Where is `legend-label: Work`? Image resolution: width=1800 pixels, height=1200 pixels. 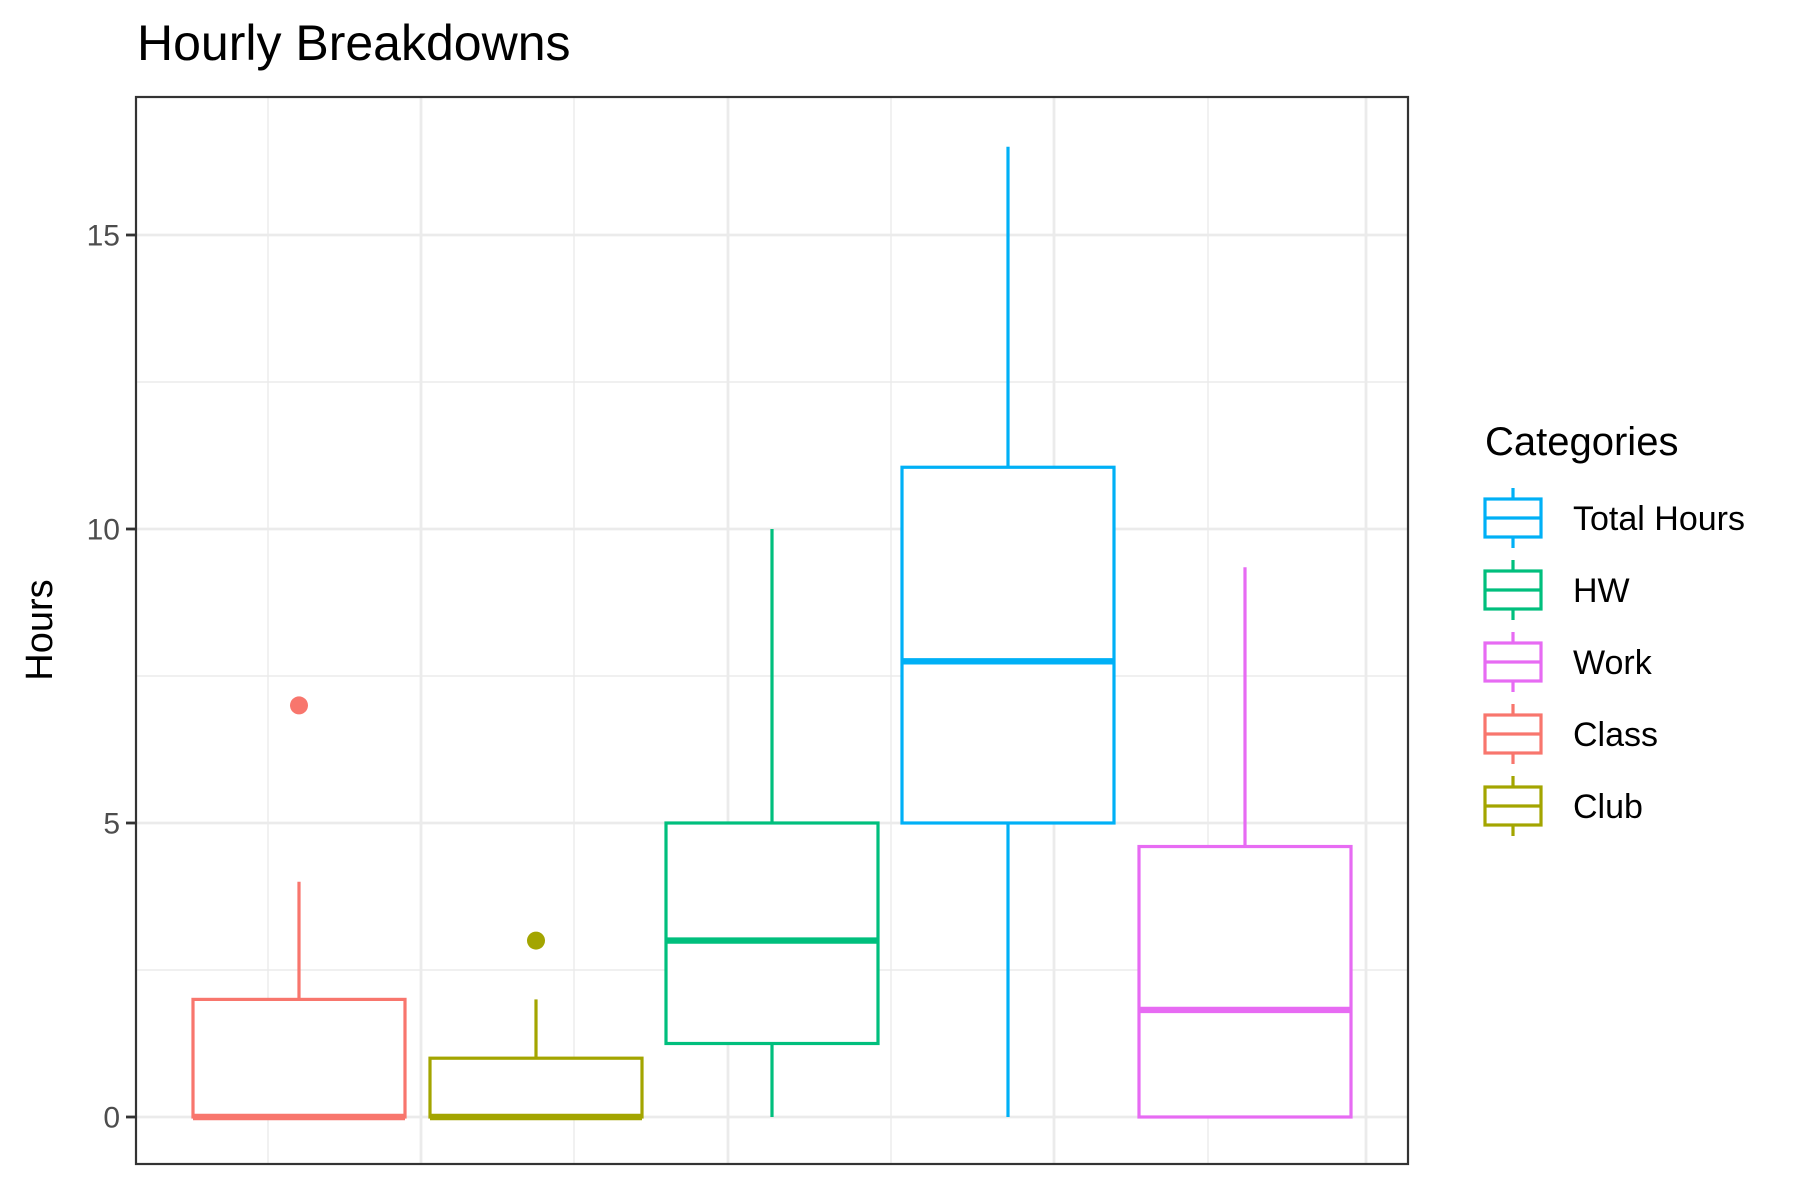
legend-label: Work is located at coordinates (1613, 663).